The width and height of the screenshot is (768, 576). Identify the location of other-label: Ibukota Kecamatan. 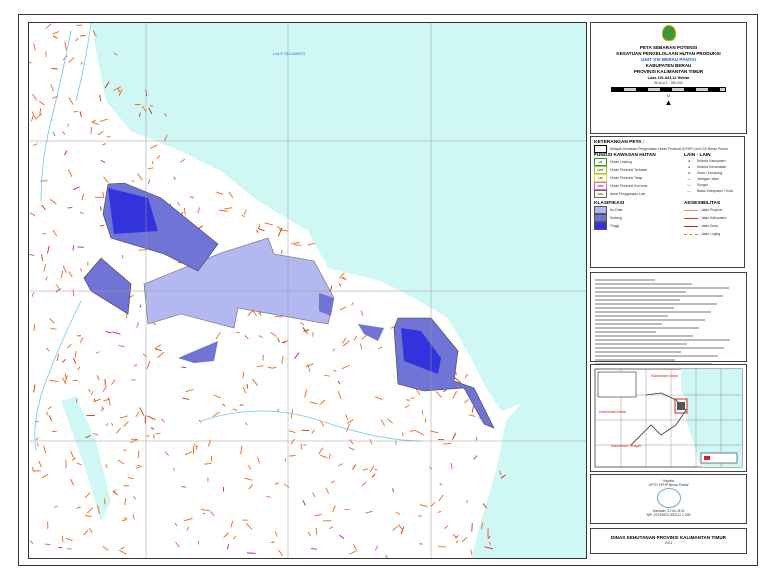
(712, 167).